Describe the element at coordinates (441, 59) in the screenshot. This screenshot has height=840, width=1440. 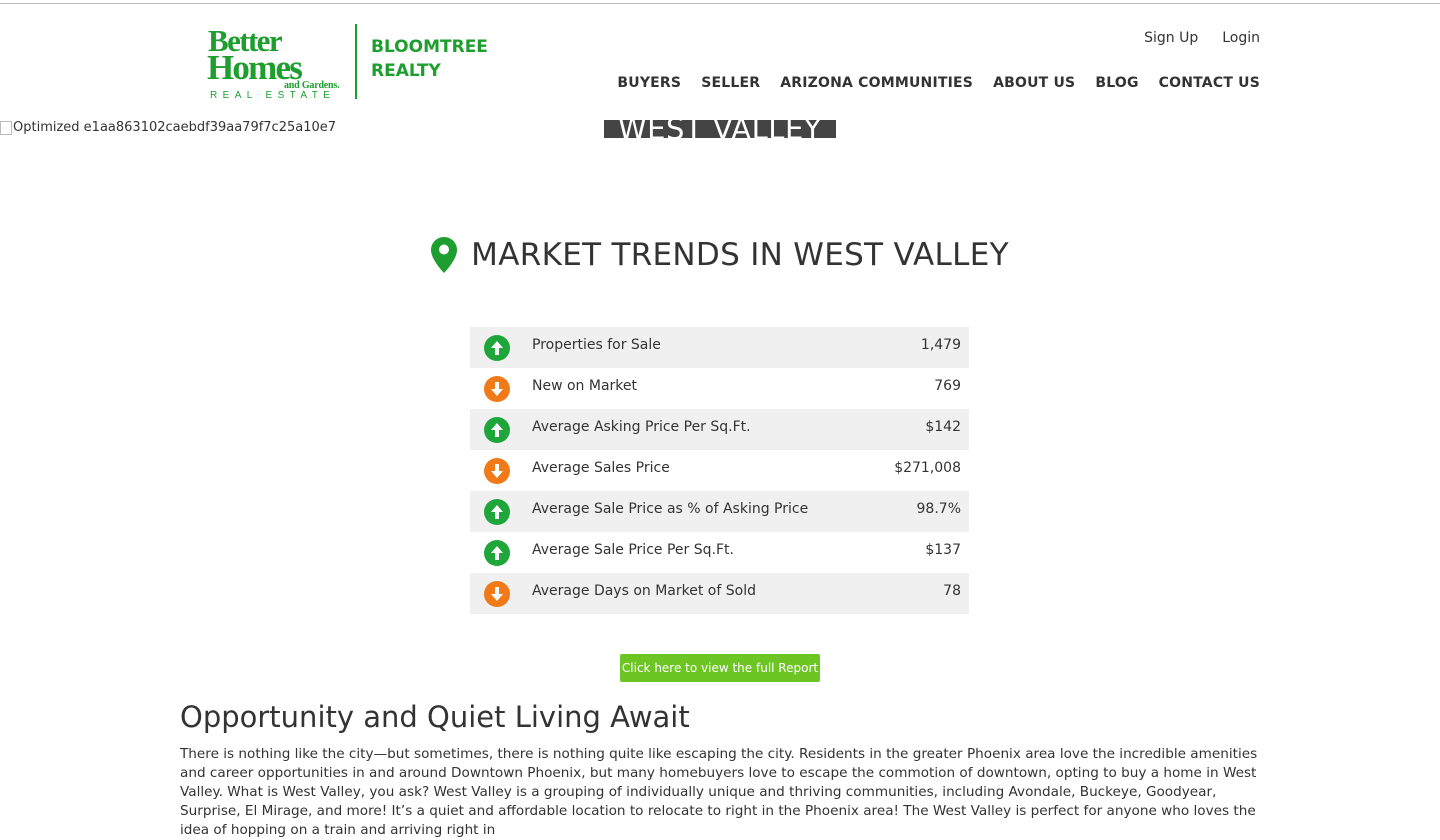
I see `logo-brand-name: BLOOMTREE REALTY` at that location.